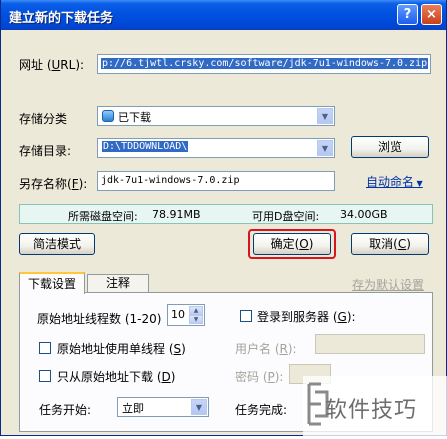 The image size is (447, 439). I want to click on help-button: ?, so click(407, 14).